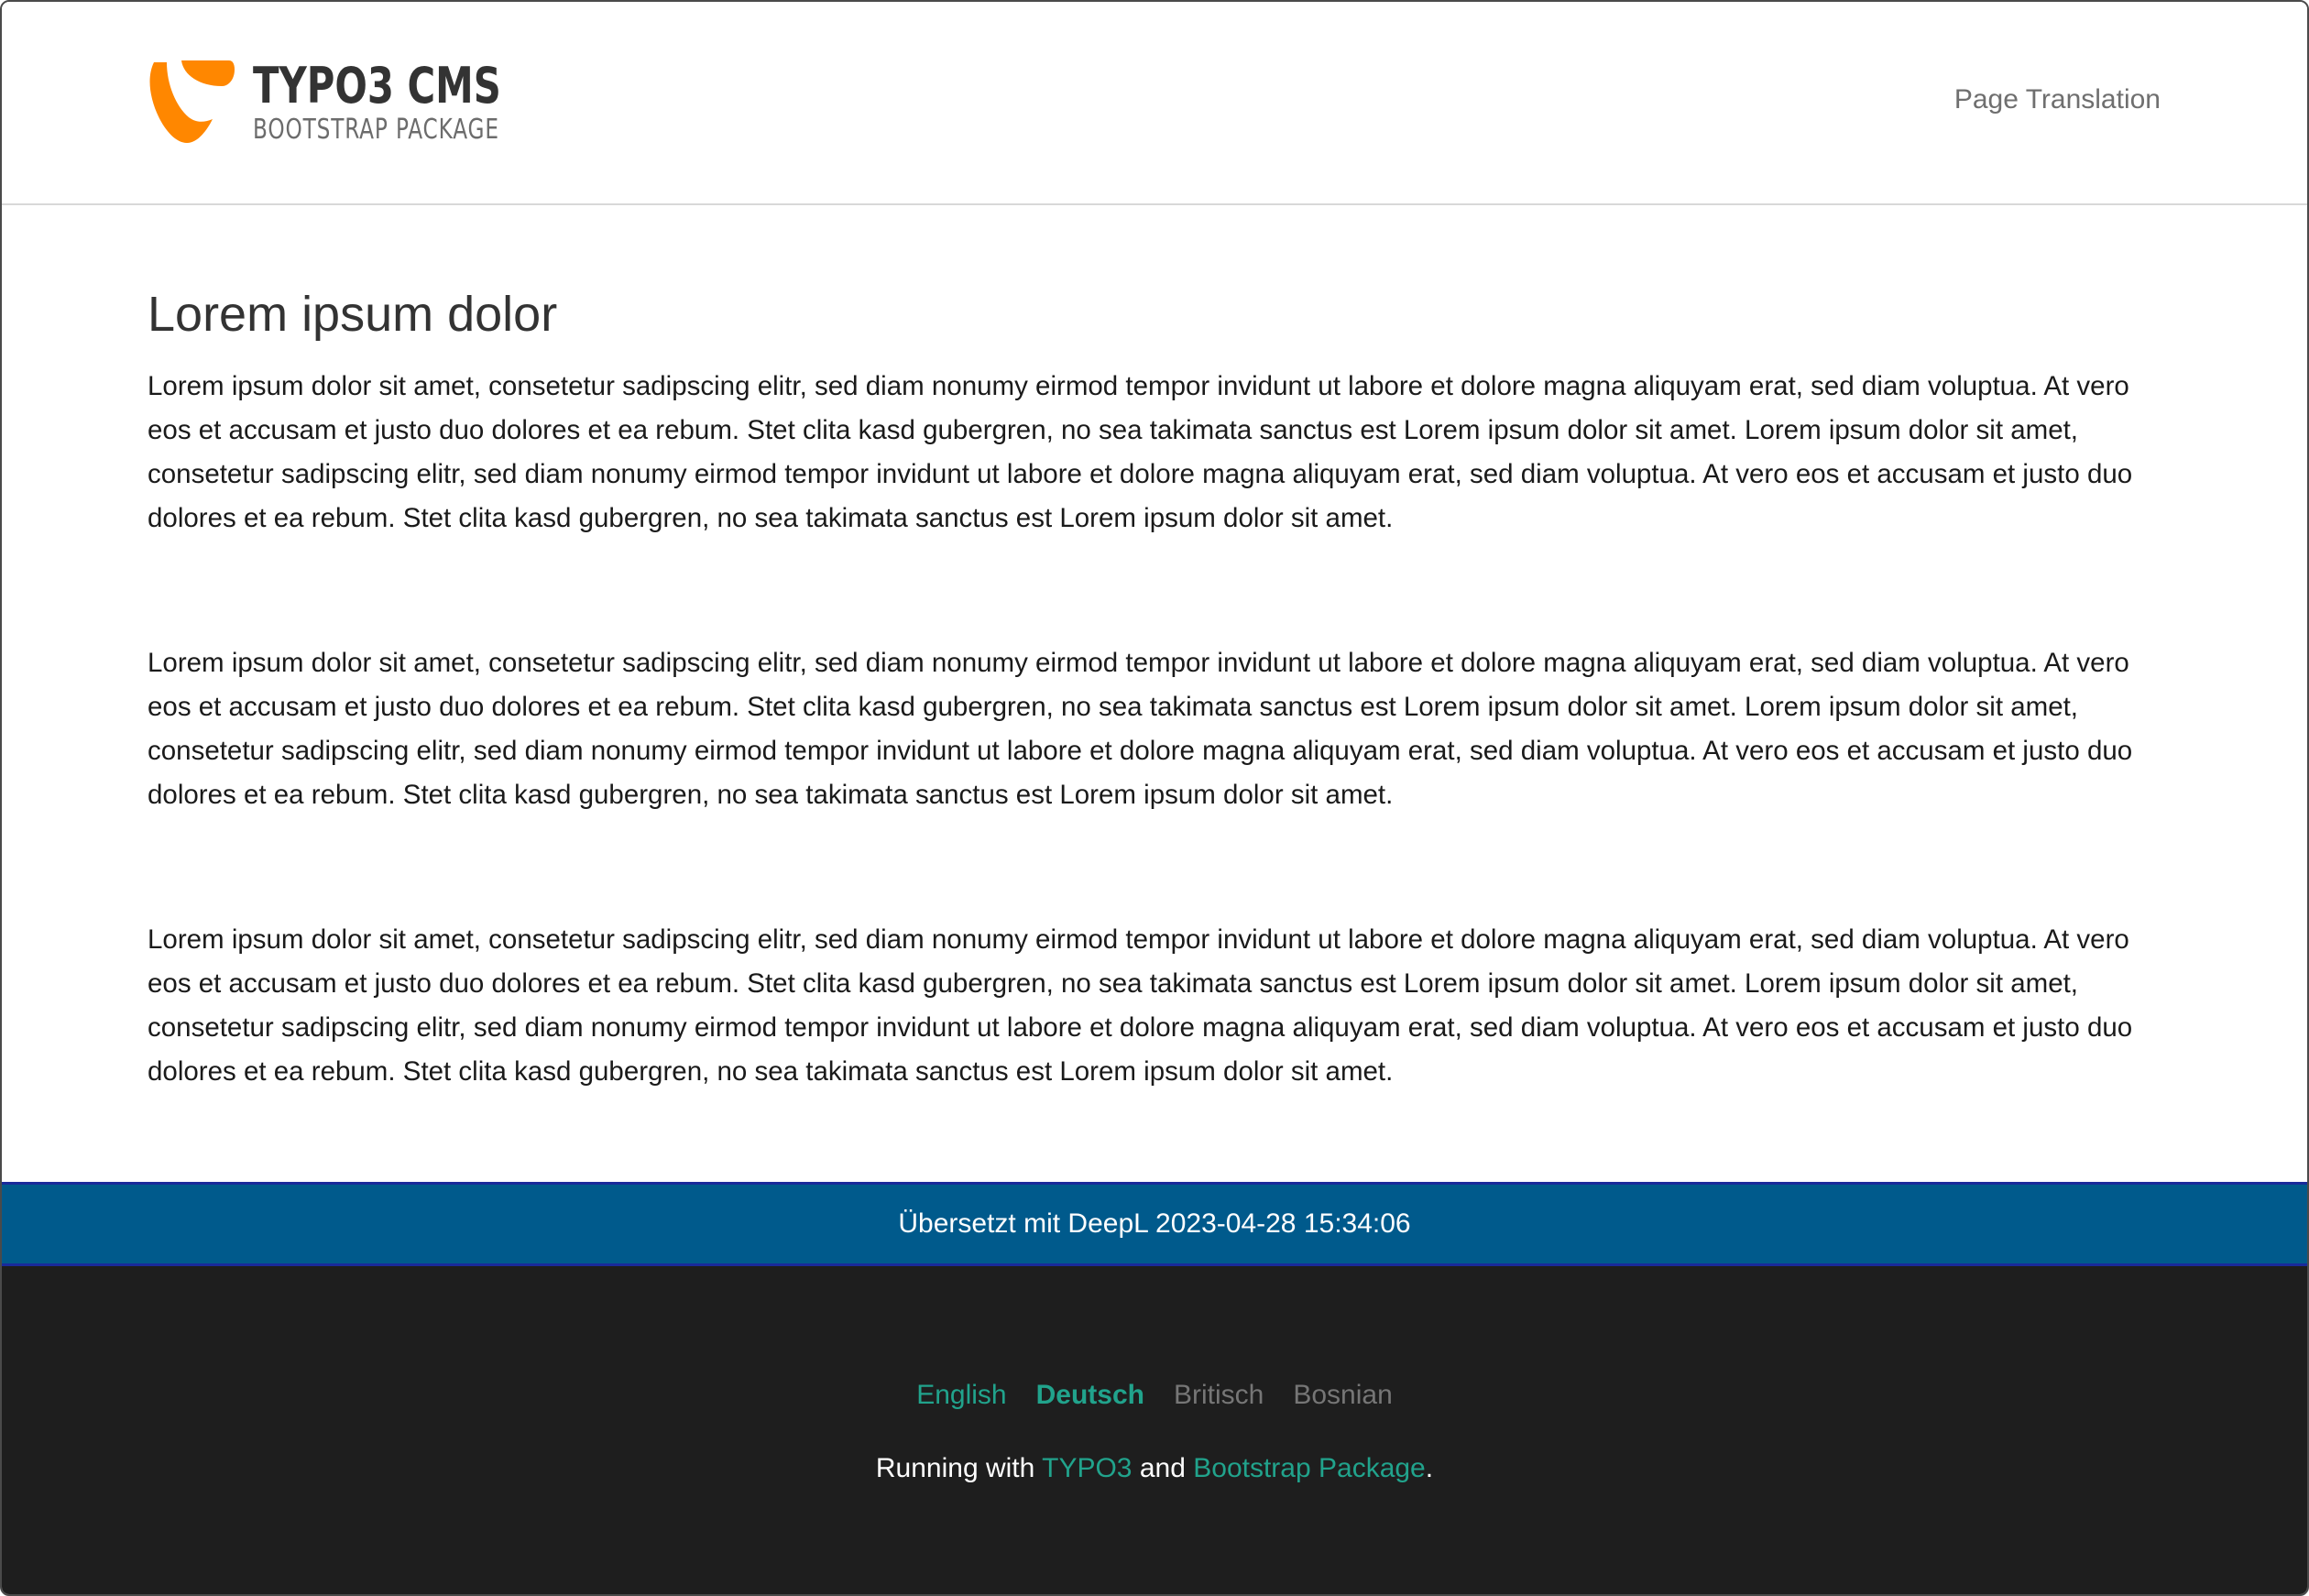 Image resolution: width=2309 pixels, height=1596 pixels. I want to click on credits-suffix: ., so click(1429, 1468).